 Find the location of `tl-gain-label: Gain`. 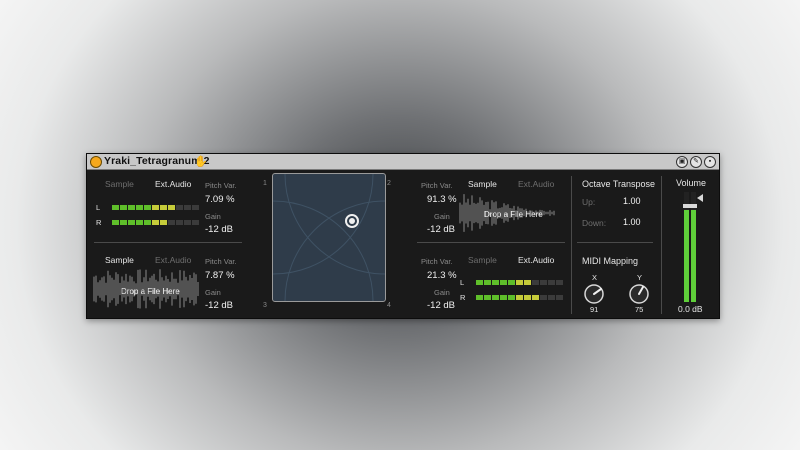

tl-gain-label: Gain is located at coordinates (213, 216).